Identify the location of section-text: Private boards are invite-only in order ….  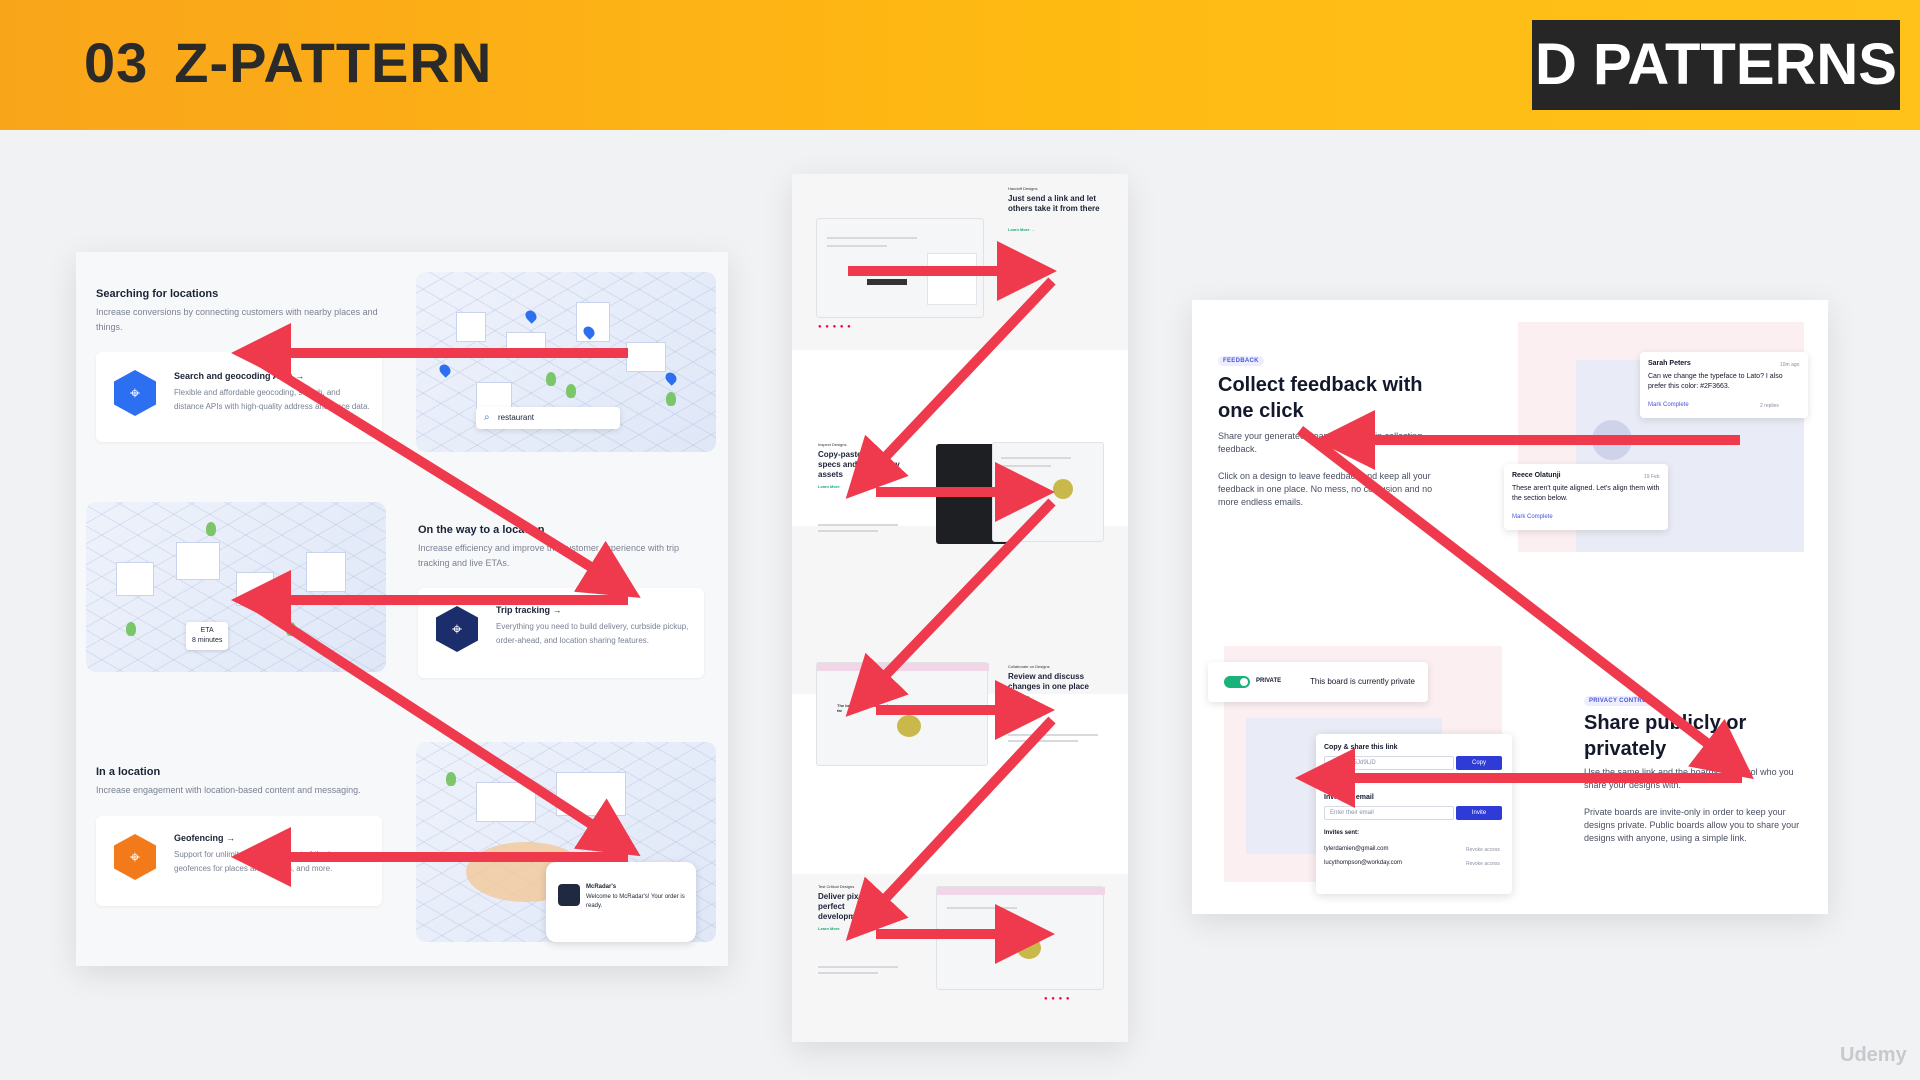
(1692, 825).